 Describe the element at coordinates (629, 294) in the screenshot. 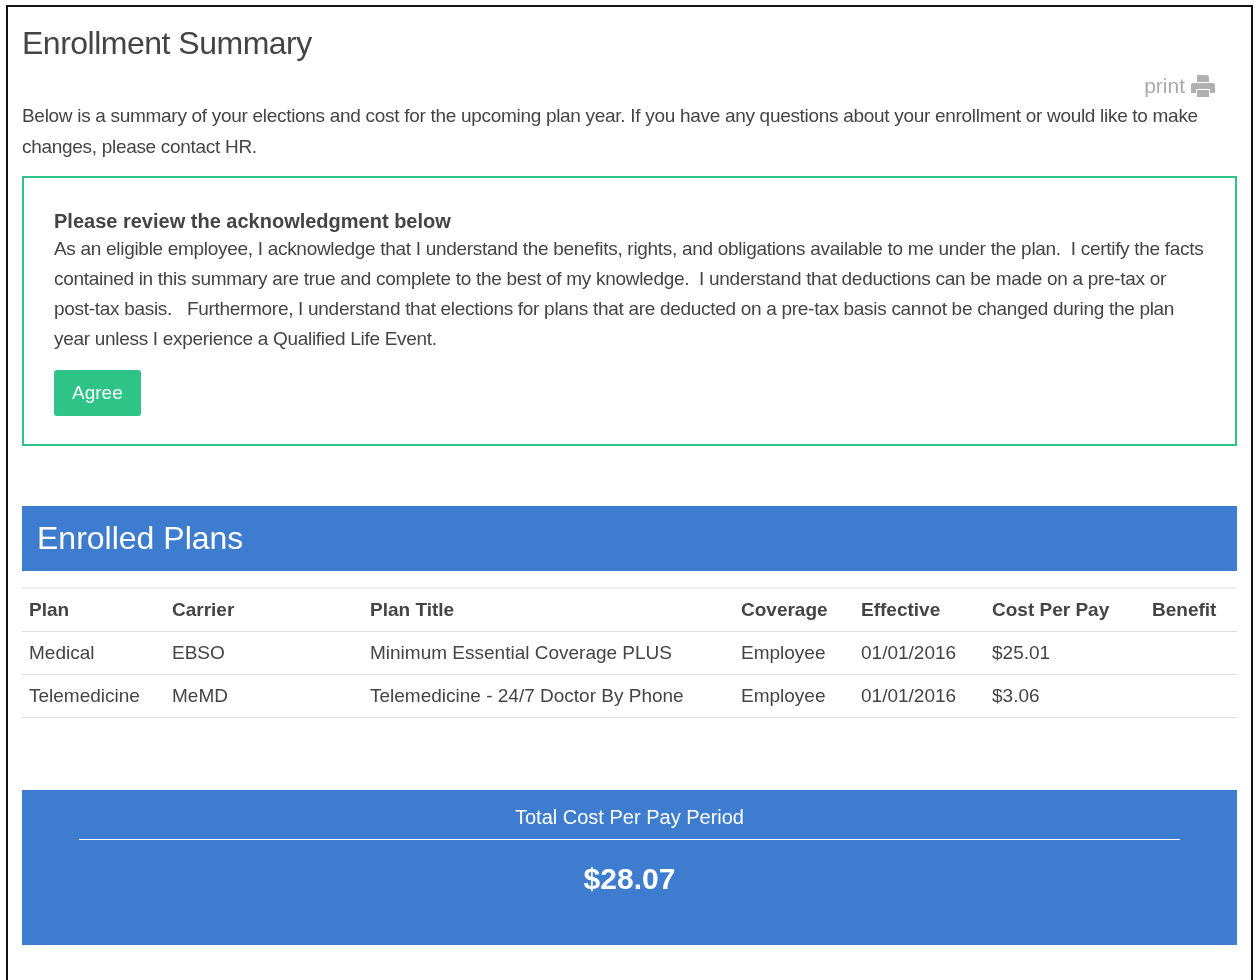

I see `acknowledgment-text: As an eligible employee, I acknowledge that I understand the benefits, rights, and obligations available to me under the plan. I certify the facts contained in this summary are true and complete to the best of my knowledge. I understand that deductions can be made on a pre-tax or post-tax basis. Furthermore, I understand that elections for plans that are deducted on a pre-tax basis cannot be changed during the plan year unless I experience a Qualified Life Event.` at that location.